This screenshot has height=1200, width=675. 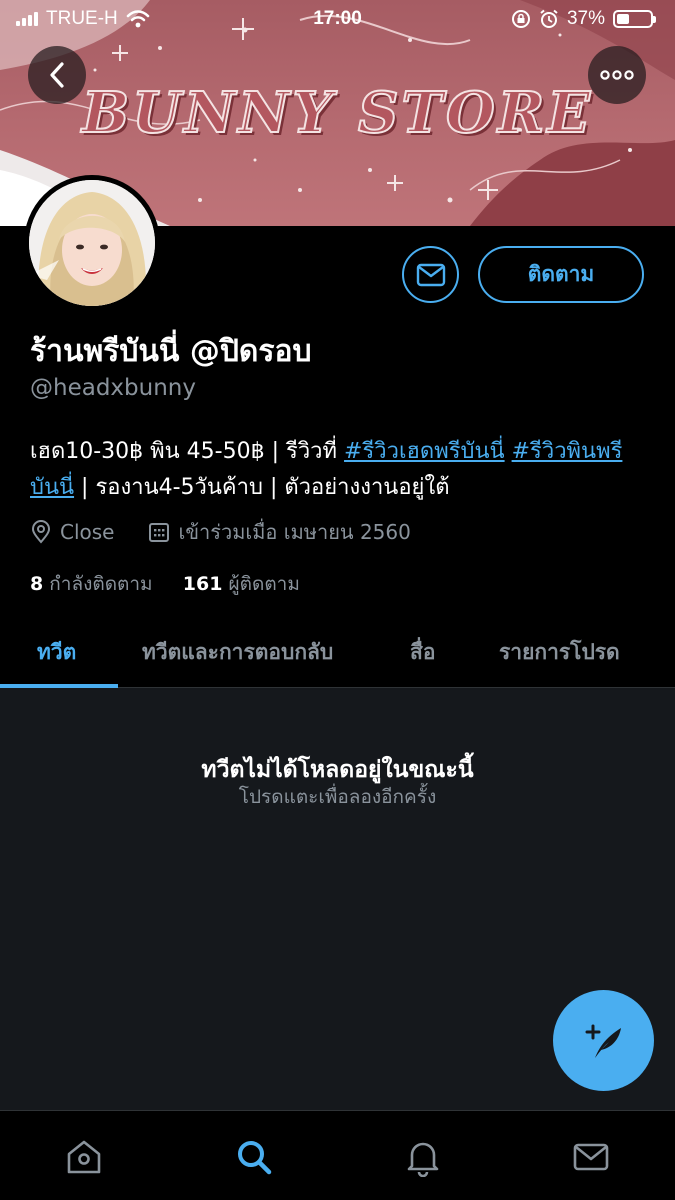 I want to click on joined-date: เข้าร่วมเมื่อ เมษายน 2560, so click(x=294, y=532).